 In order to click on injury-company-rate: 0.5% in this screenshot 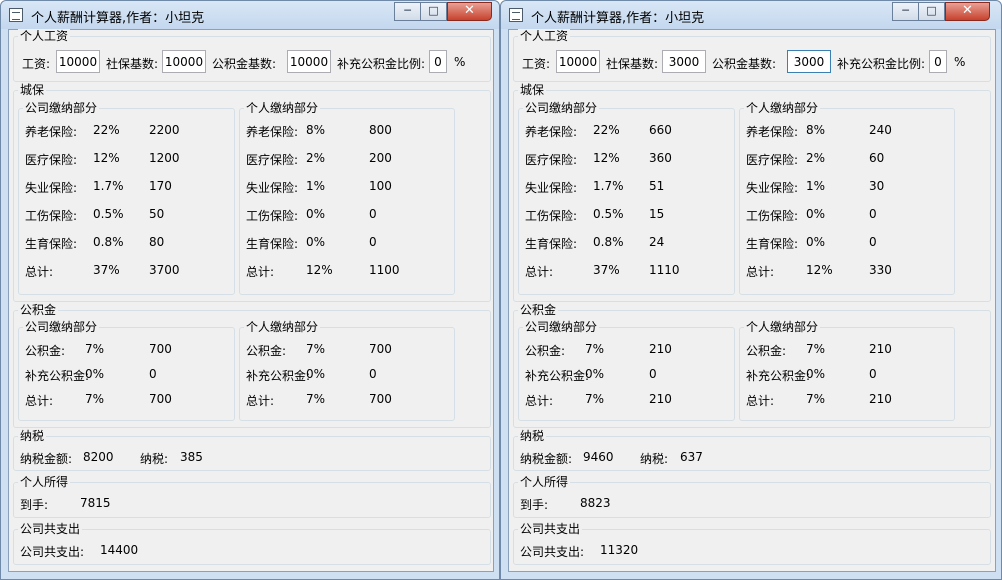, I will do `click(108, 214)`.